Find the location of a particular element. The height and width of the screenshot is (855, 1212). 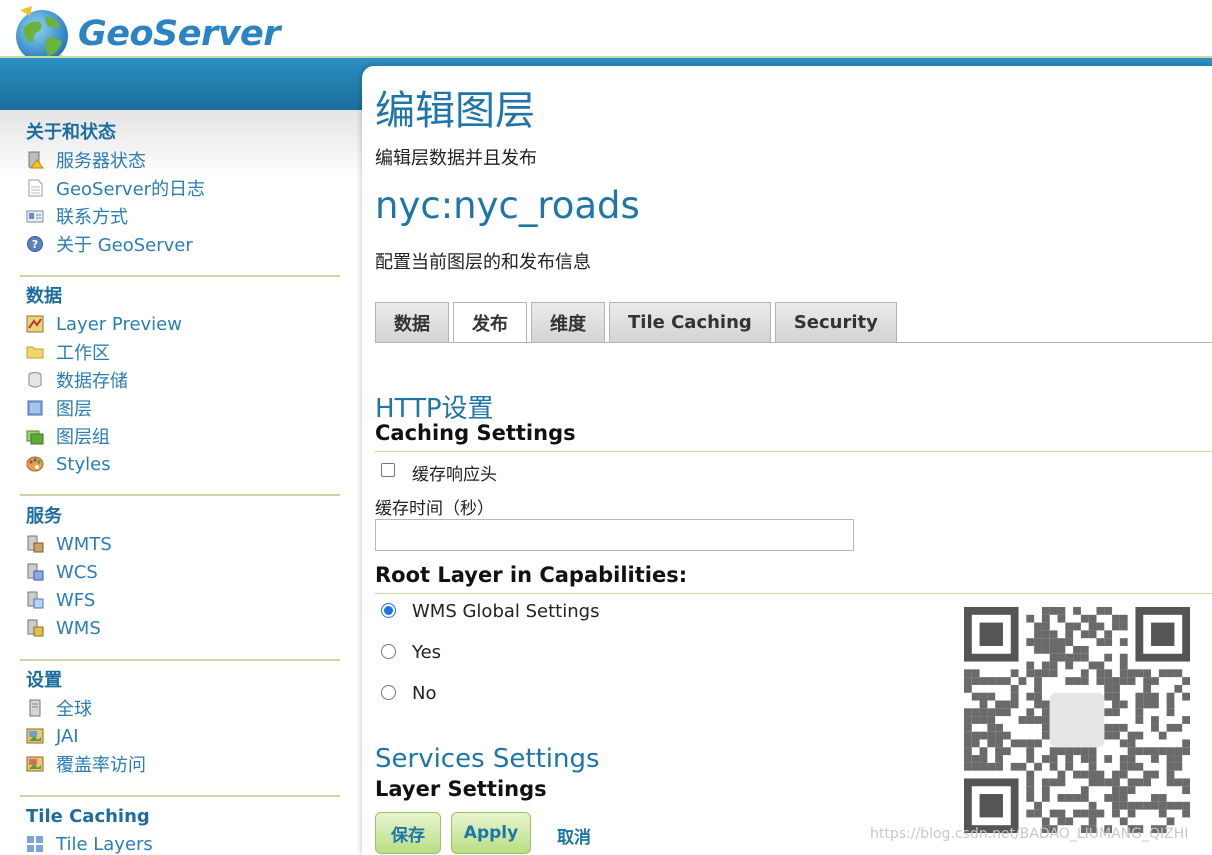

sidebar-item-about-geoserver: ? 关于 GeoServer is located at coordinates (180, 244).